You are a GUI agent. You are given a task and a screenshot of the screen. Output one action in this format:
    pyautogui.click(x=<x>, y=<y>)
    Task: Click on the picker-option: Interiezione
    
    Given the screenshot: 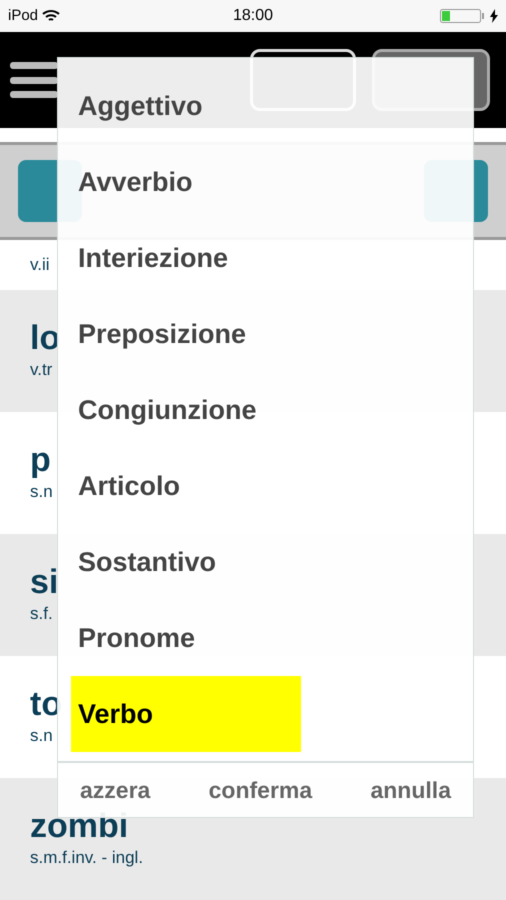 What is the action you would take?
    pyautogui.click(x=186, y=258)
    